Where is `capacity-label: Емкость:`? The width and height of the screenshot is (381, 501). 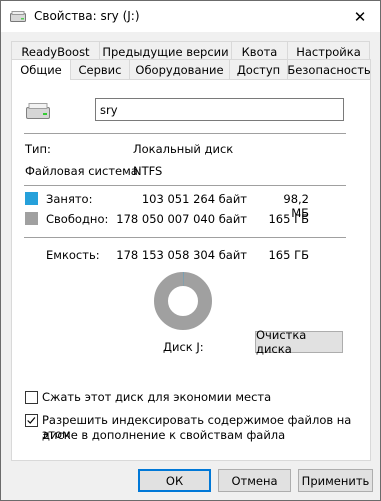 capacity-label: Емкость: is located at coordinates (73, 255).